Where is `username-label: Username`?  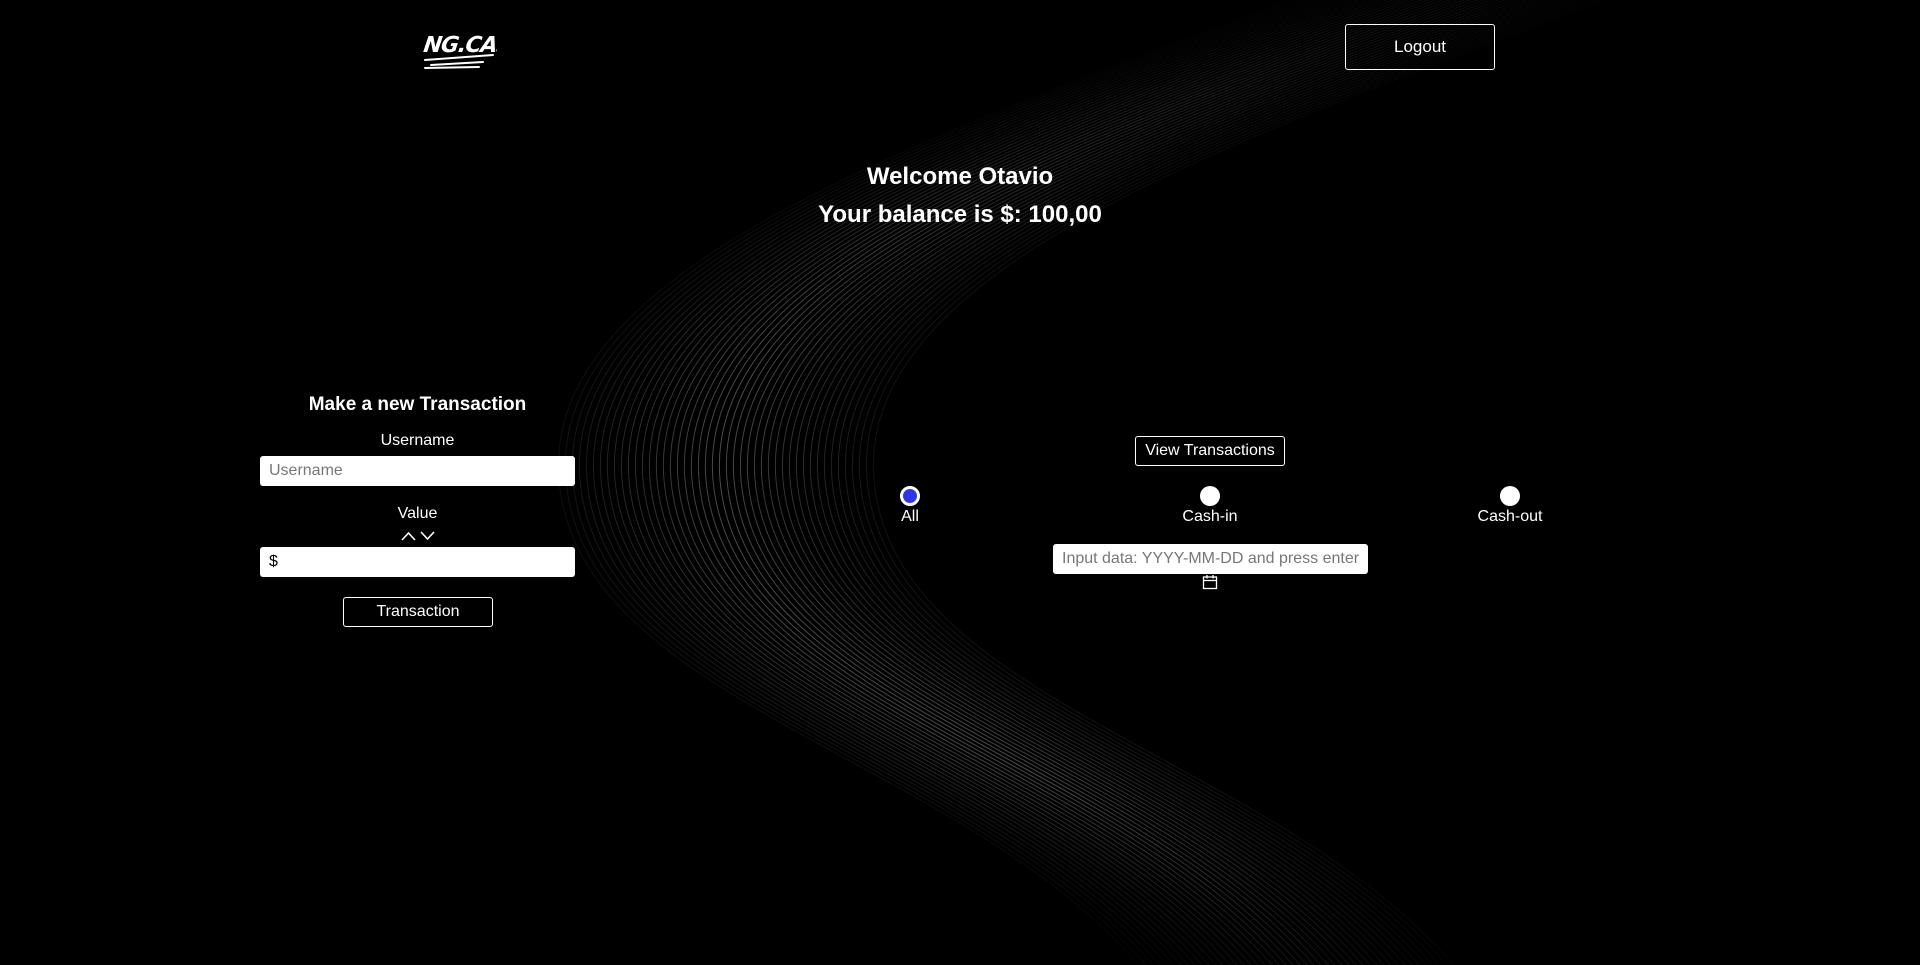 username-label: Username is located at coordinates (417, 440).